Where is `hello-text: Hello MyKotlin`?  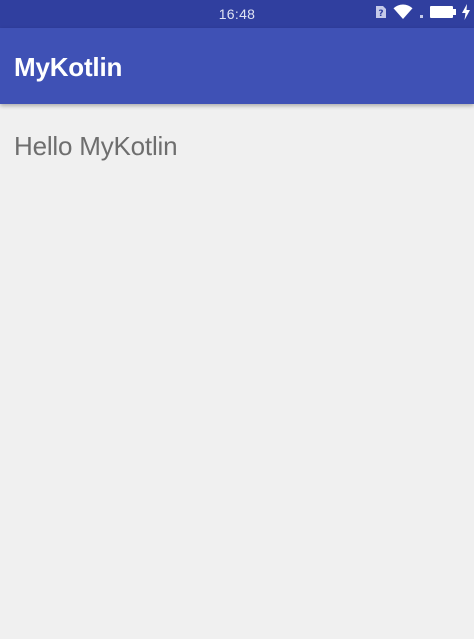 hello-text: Hello MyKotlin is located at coordinates (96, 146).